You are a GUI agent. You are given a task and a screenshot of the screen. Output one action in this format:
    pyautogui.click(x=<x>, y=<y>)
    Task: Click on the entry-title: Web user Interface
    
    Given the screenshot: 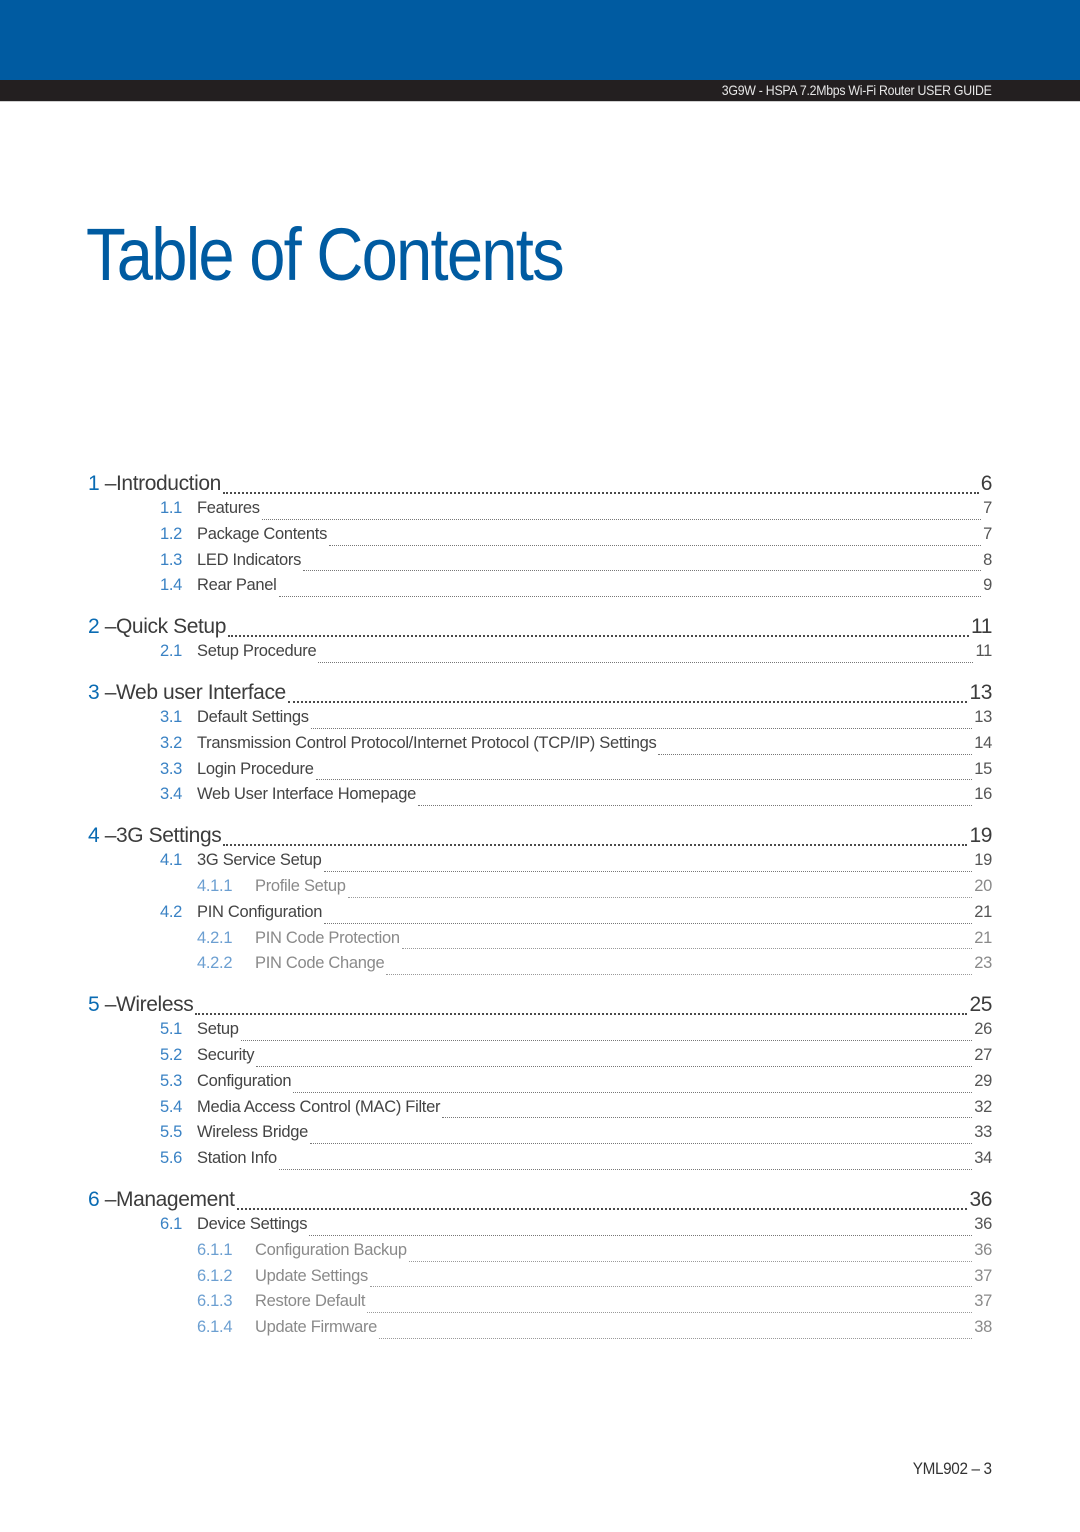 What is the action you would take?
    pyautogui.click(x=201, y=692)
    